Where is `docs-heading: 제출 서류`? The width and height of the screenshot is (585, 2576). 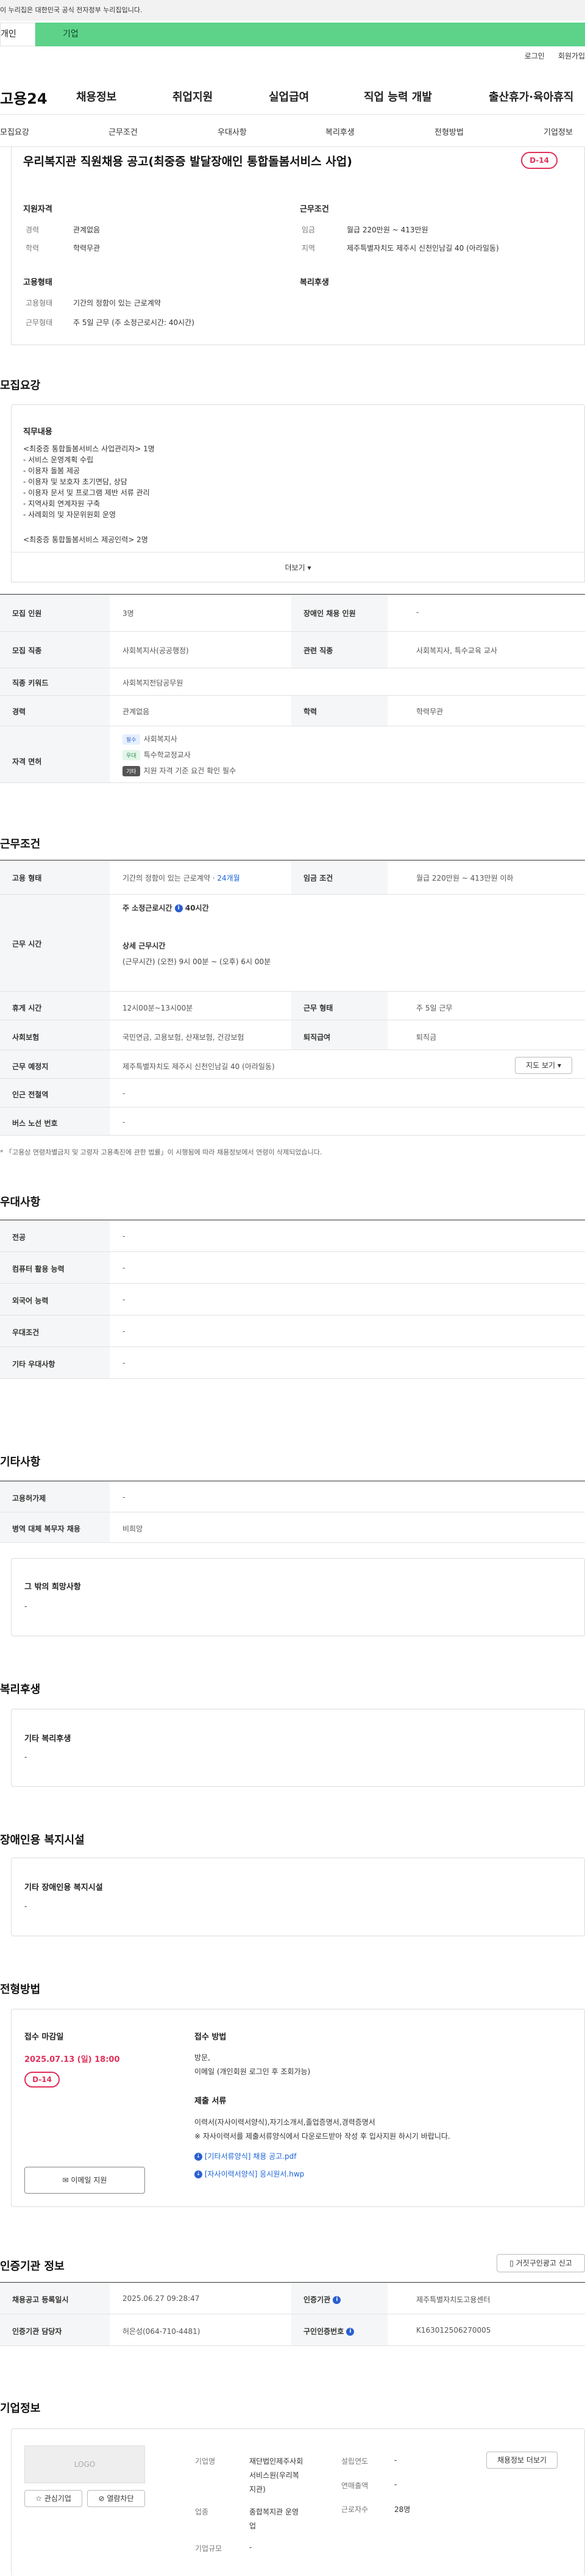 docs-heading: 제출 서류 is located at coordinates (210, 2101).